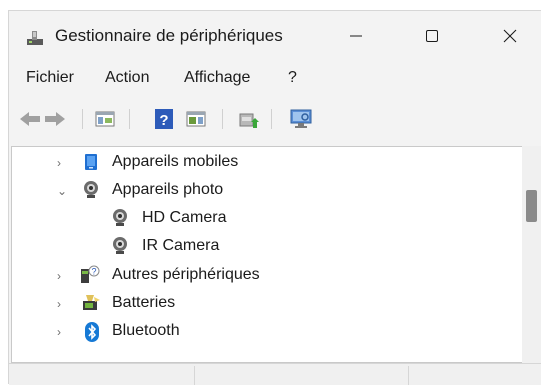 This screenshot has width=541, height=385. I want to click on tree-row-label: Appareils photo, so click(168, 189).